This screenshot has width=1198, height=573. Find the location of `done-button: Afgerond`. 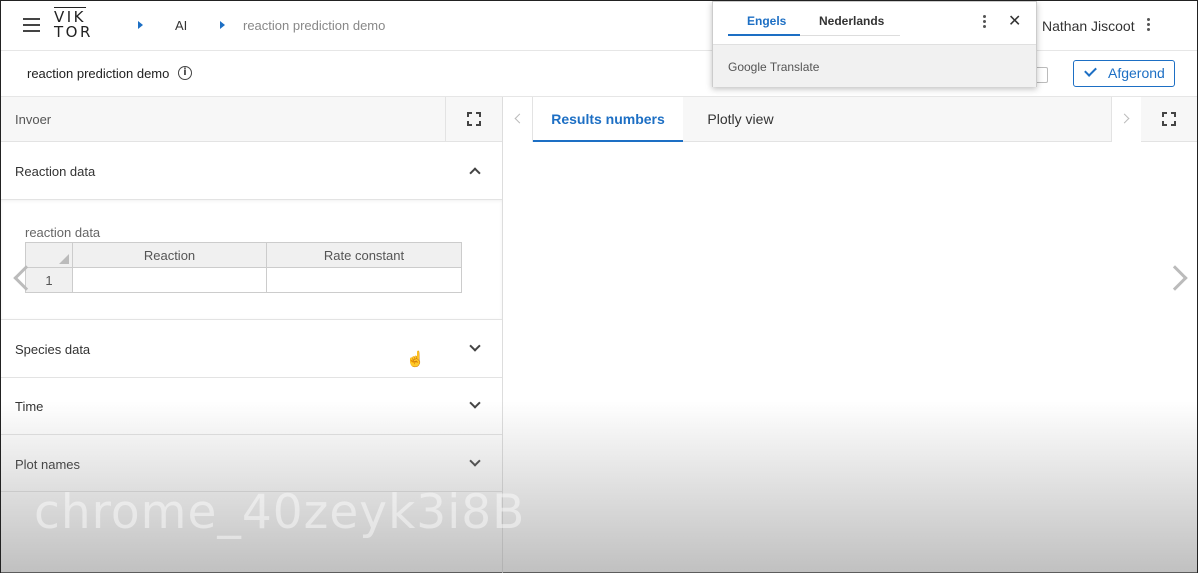

done-button: Afgerond is located at coordinates (1124, 73).